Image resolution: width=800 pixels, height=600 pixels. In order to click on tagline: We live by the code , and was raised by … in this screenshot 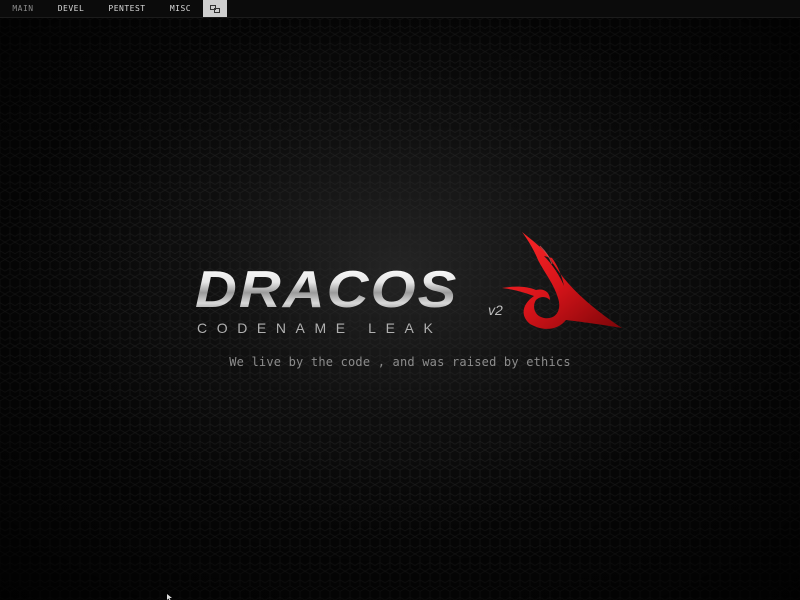, I will do `click(400, 362)`.